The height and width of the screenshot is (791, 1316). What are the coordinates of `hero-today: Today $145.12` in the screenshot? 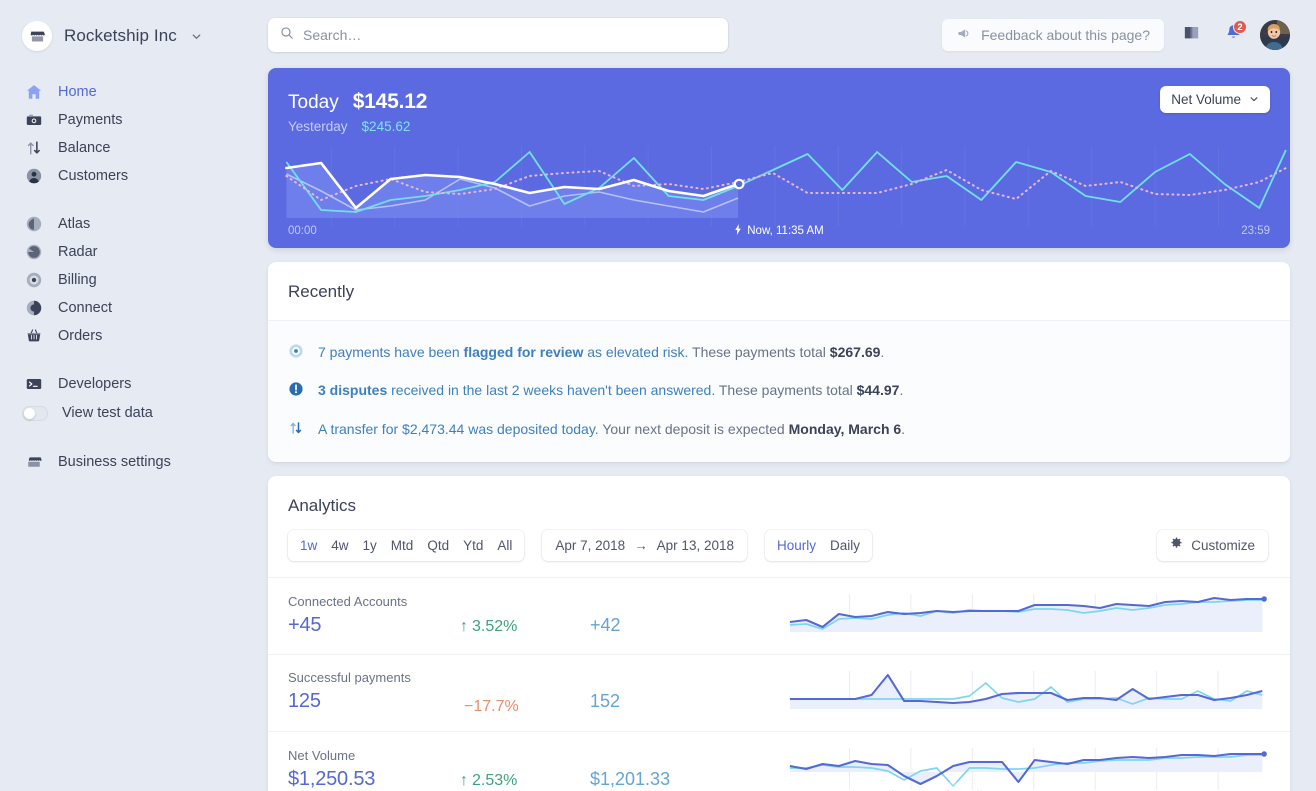 It's located at (776, 102).